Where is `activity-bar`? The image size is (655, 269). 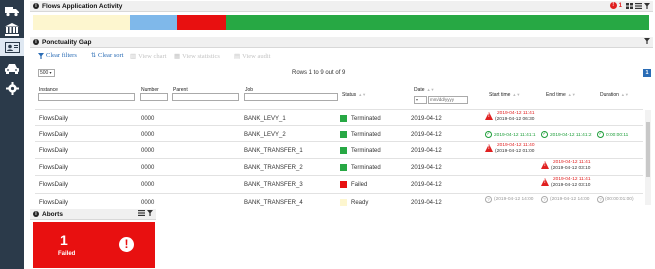
activity-bar is located at coordinates (341, 22).